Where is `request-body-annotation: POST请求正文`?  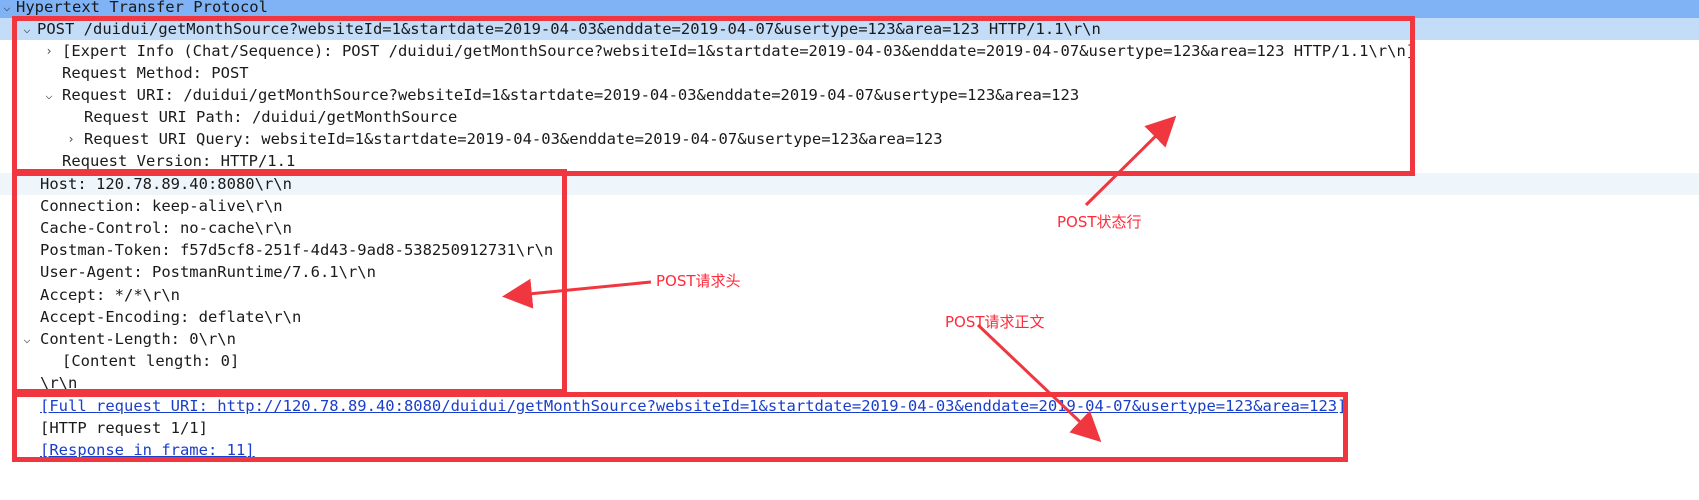
request-body-annotation: POST请求正文 is located at coordinates (995, 322).